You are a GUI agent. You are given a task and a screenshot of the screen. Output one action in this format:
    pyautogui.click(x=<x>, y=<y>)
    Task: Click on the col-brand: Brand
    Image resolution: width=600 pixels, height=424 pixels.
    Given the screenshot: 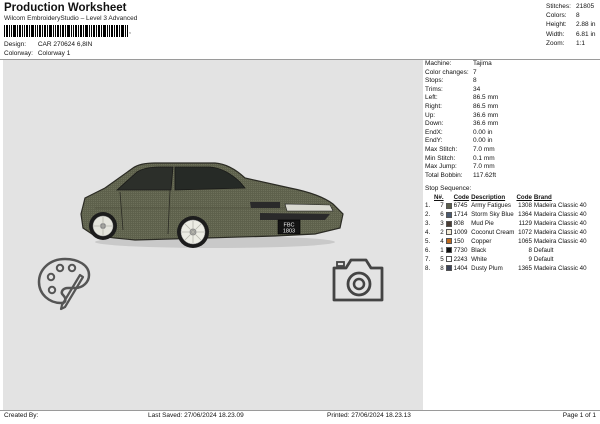 What is the action you would take?
    pyautogui.click(x=542, y=197)
    